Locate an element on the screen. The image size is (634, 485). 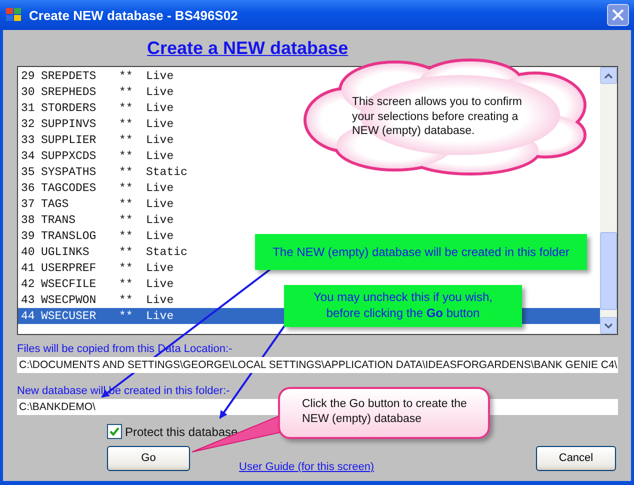
folder-tooltip: The NEW (empty) database will be created in this folder is located at coordinates (421, 252).